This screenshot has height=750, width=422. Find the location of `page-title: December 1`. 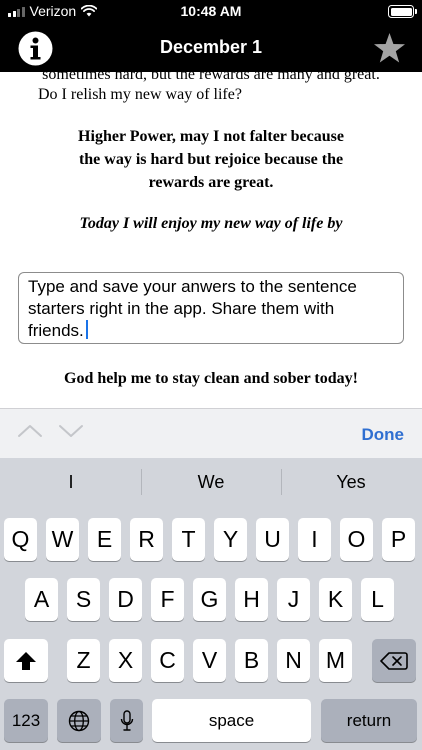

page-title: December 1 is located at coordinates (211, 47).